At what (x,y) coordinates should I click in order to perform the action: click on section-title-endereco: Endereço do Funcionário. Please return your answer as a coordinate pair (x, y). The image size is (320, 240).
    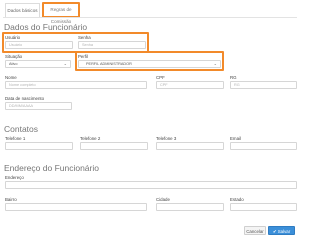
    Looking at the image, I should click on (51, 168).